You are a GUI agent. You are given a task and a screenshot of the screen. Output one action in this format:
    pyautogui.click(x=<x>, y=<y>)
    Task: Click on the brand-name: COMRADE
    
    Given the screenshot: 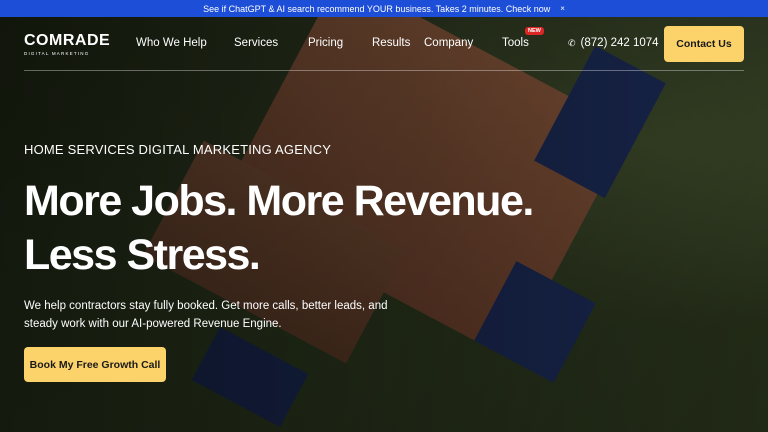 What is the action you would take?
    pyautogui.click(x=67, y=40)
    